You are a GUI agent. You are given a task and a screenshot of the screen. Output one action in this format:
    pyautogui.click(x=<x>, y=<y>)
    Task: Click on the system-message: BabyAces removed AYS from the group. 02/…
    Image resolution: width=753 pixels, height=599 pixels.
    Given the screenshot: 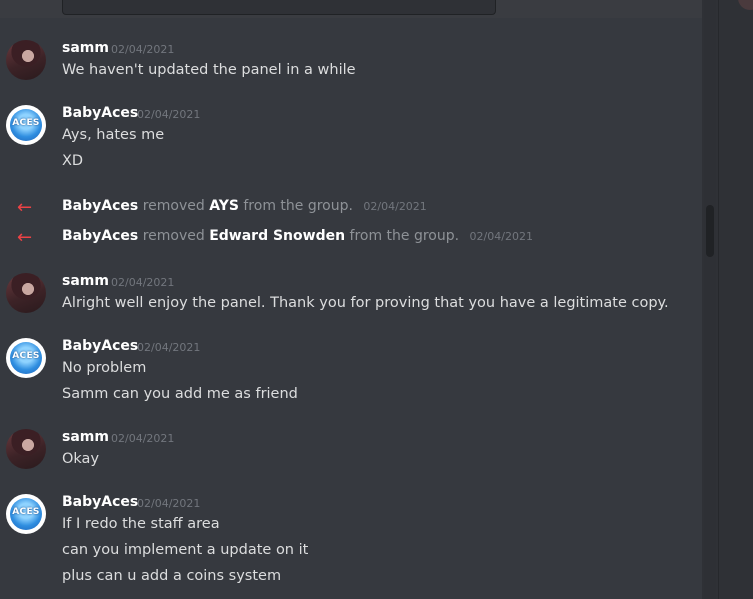 What is the action you would take?
    pyautogui.click(x=244, y=206)
    